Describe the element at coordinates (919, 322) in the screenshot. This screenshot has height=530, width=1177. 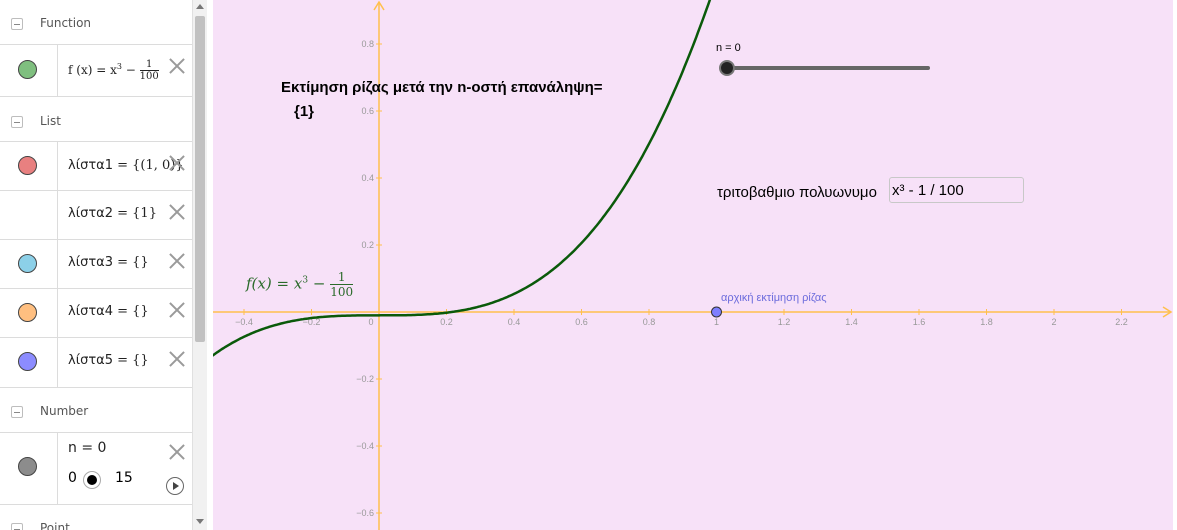
I see `x-tick-label: 1.6` at that location.